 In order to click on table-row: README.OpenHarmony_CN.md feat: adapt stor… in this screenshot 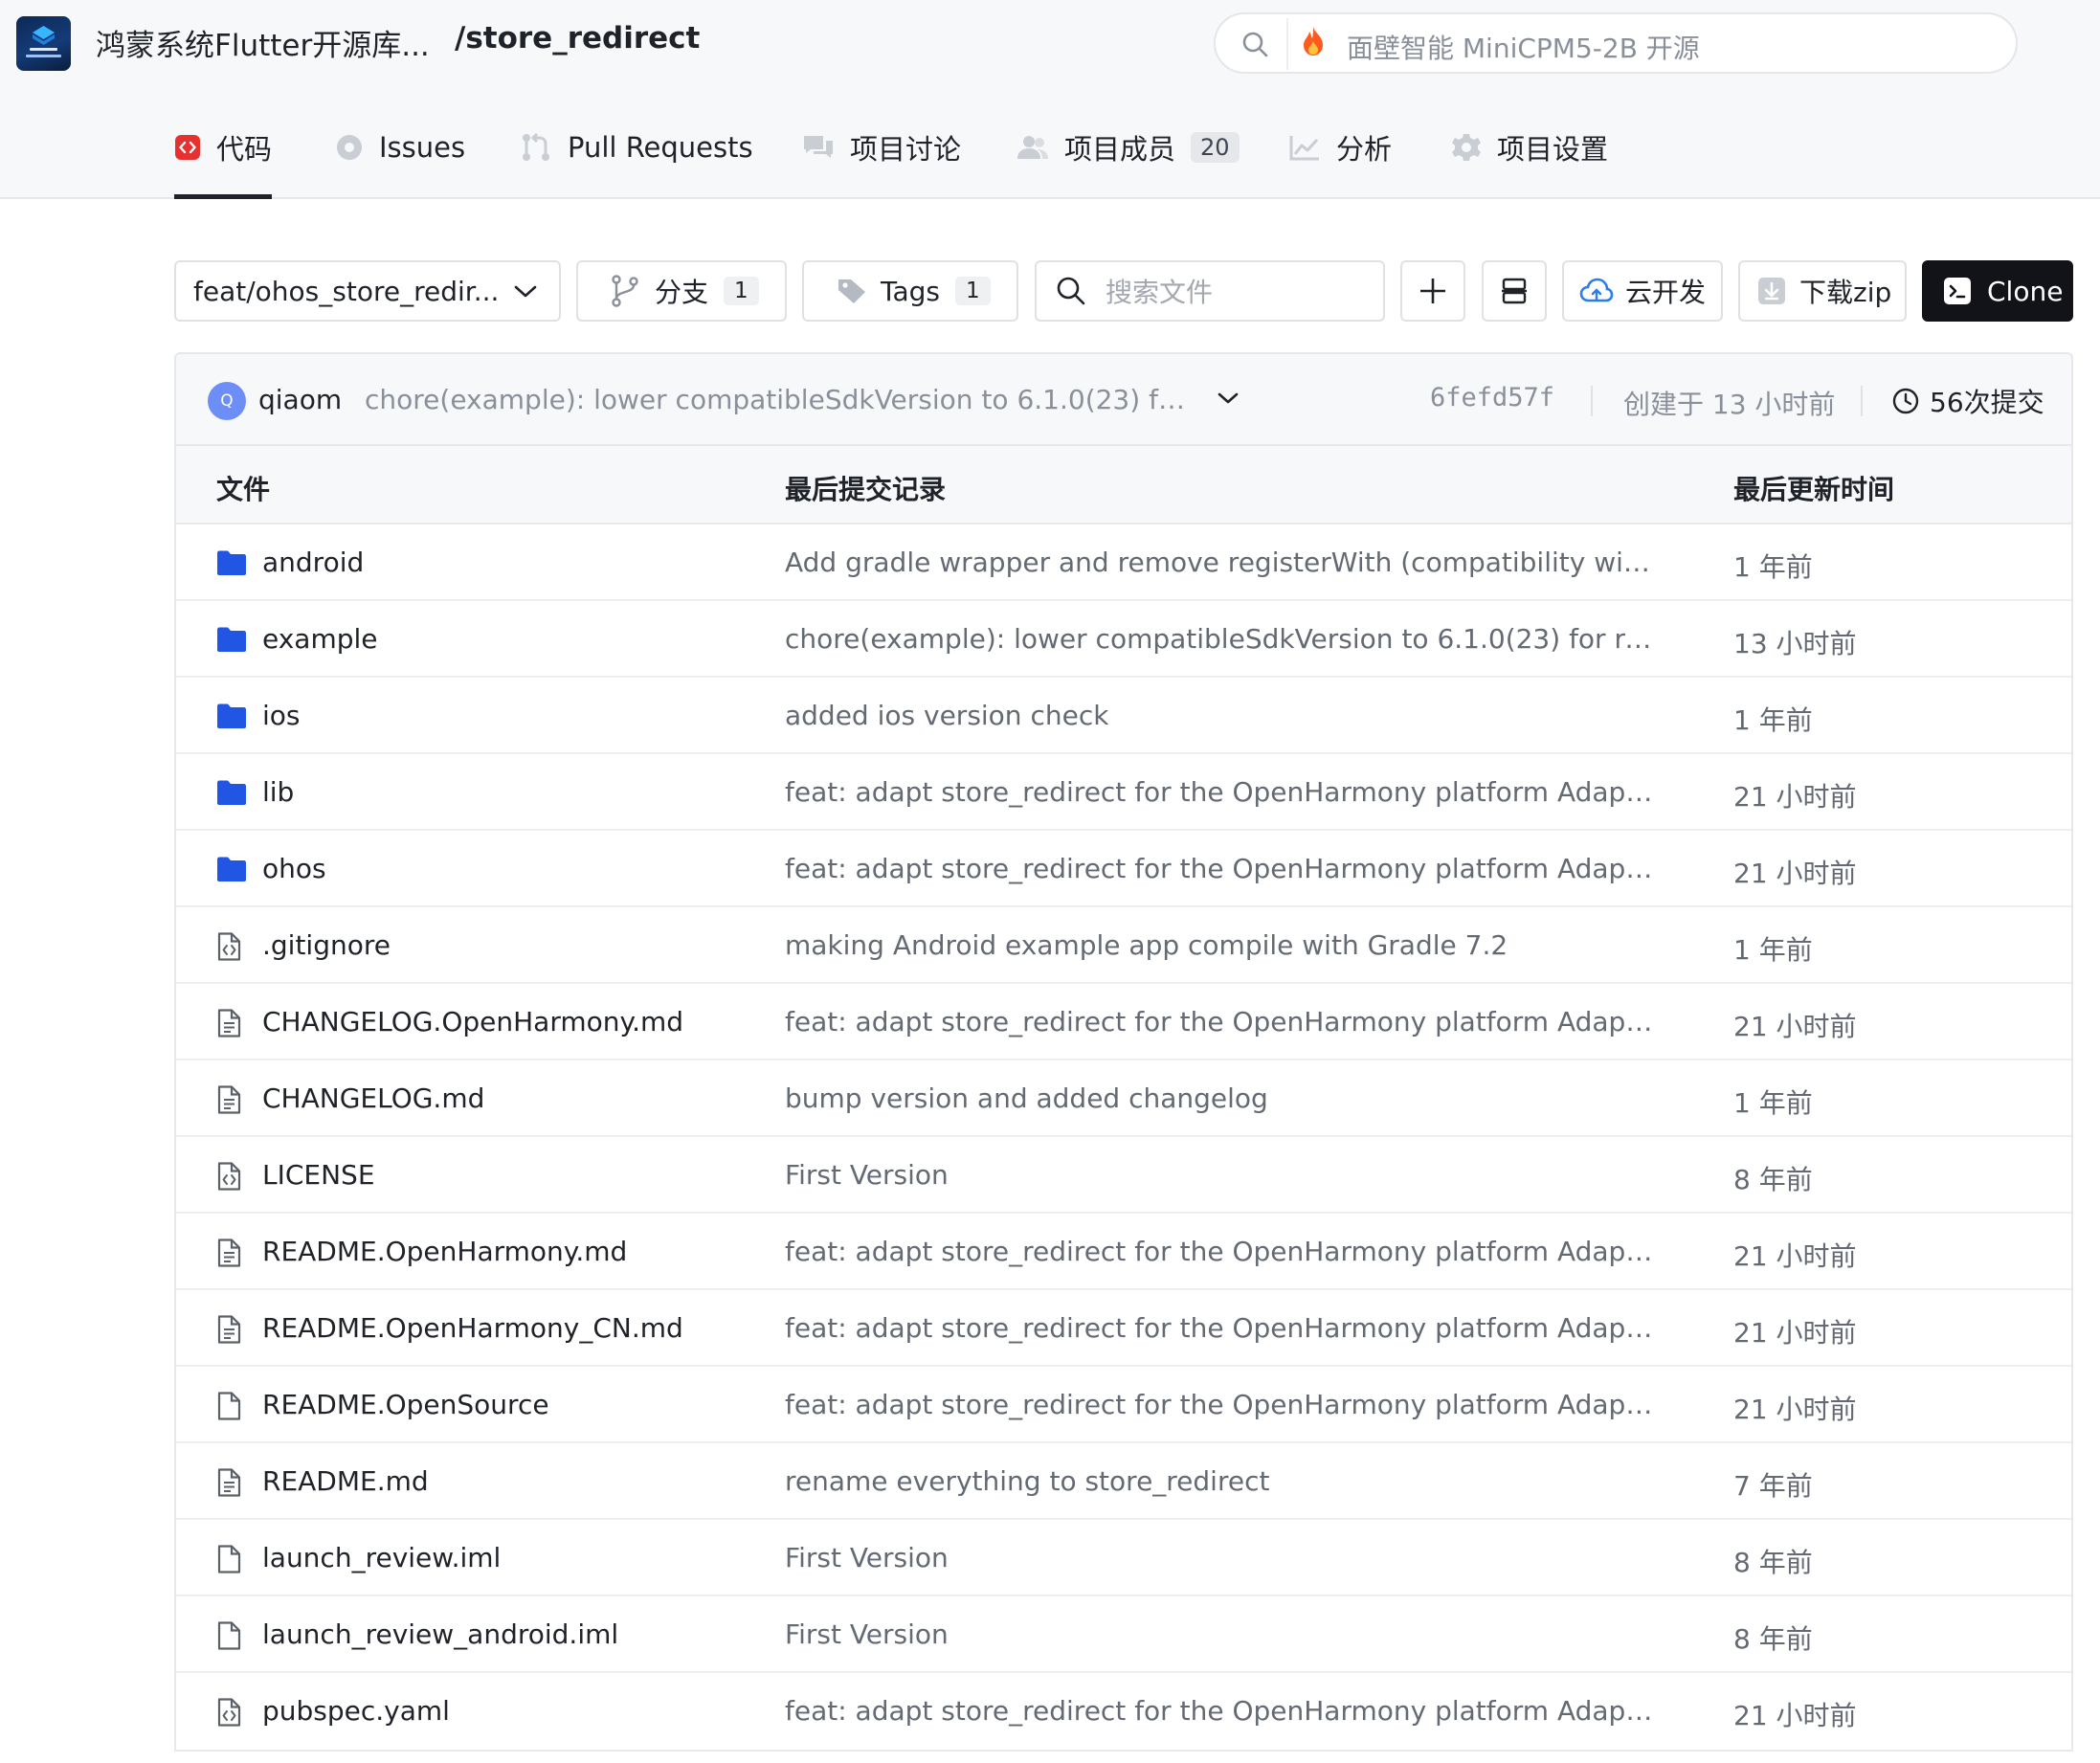, I will do `click(1123, 1328)`.